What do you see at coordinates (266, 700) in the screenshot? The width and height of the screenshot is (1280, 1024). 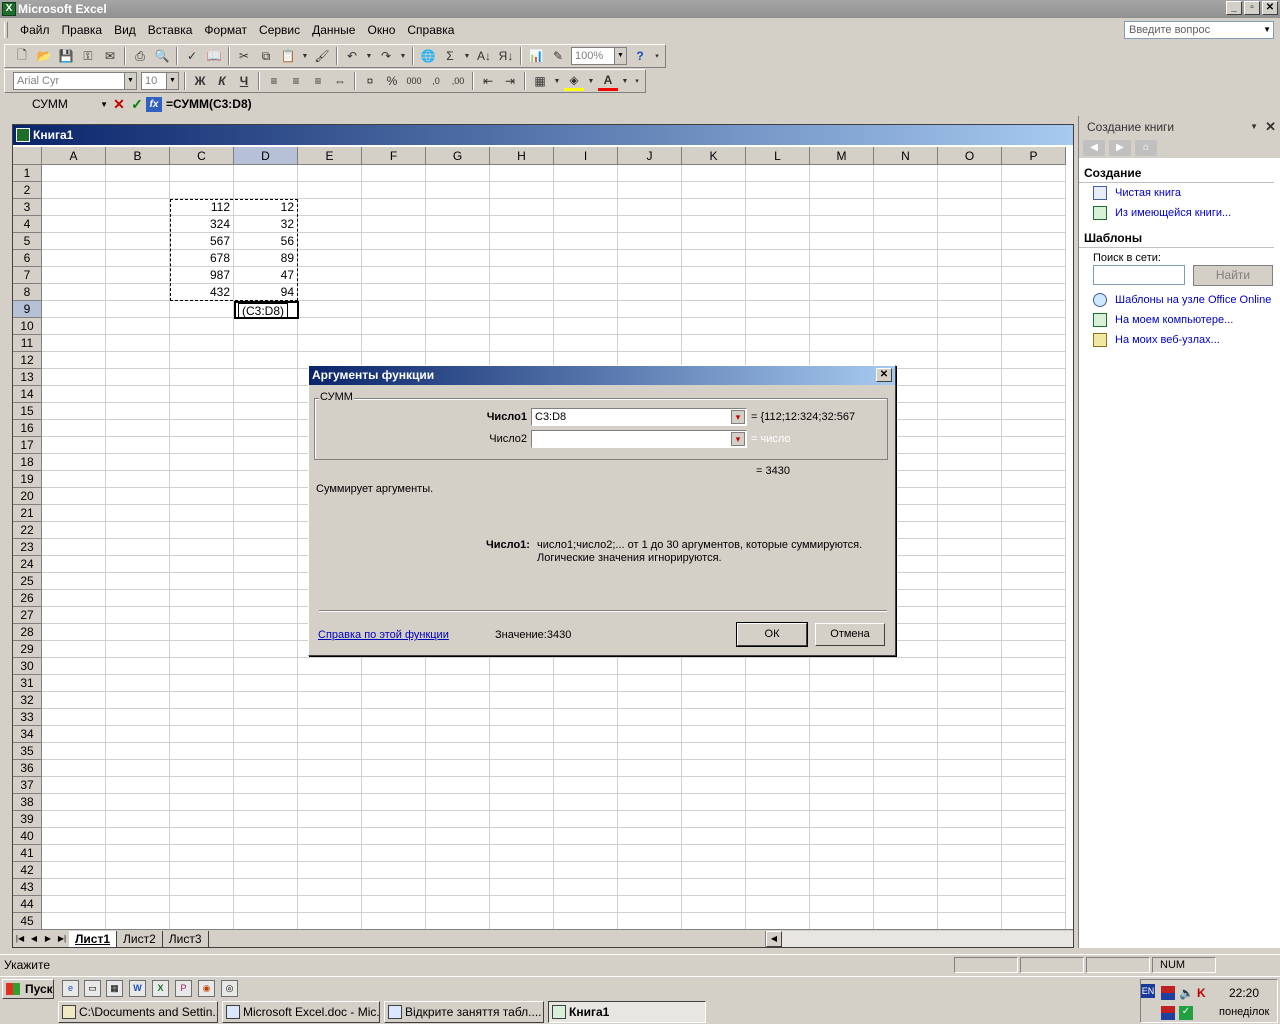 I see `cell-d32` at bounding box center [266, 700].